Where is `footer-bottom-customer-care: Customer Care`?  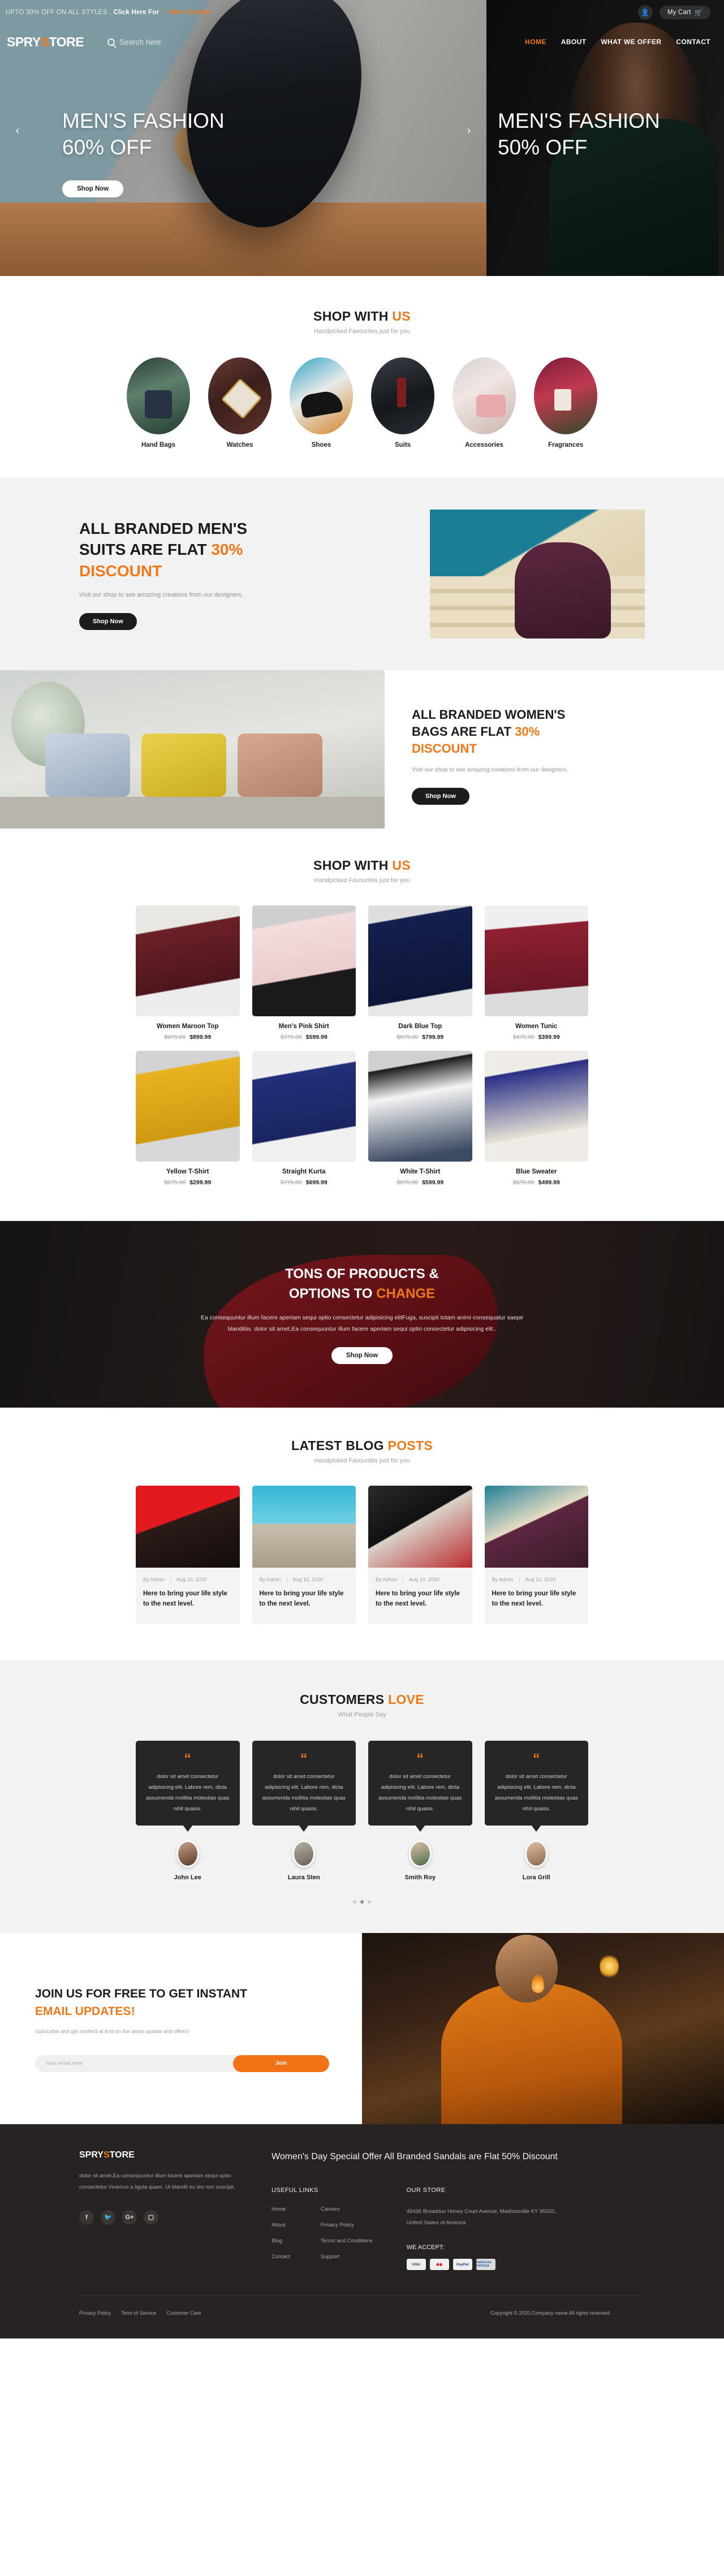 footer-bottom-customer-care: Customer Care is located at coordinates (184, 2313).